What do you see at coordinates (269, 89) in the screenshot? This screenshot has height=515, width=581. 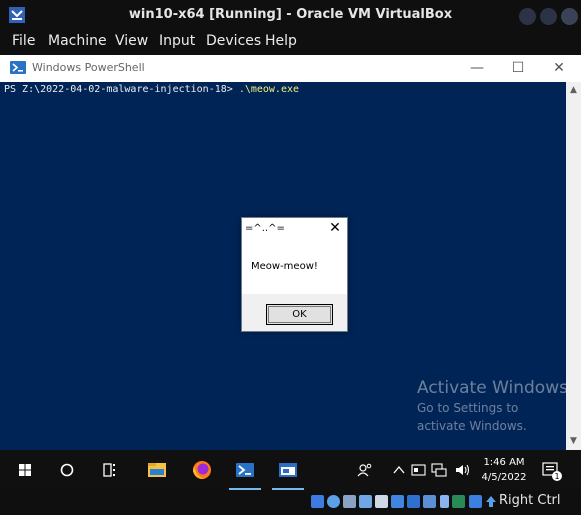 I see `console-command: .\meow.exe` at bounding box center [269, 89].